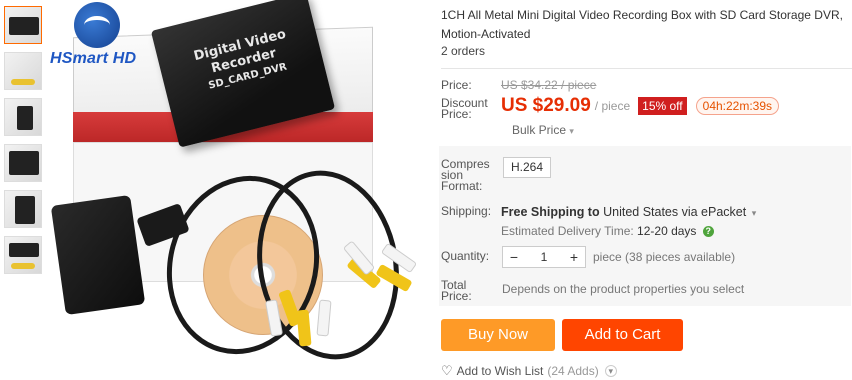 The image size is (852, 380). What do you see at coordinates (612, 106) in the screenshot?
I see `price-unit: / piece` at bounding box center [612, 106].